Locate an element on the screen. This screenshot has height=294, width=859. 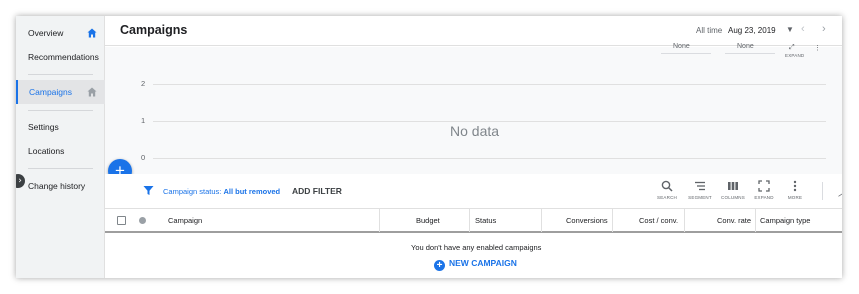
y-axis-tick: 0 is located at coordinates (143, 157).